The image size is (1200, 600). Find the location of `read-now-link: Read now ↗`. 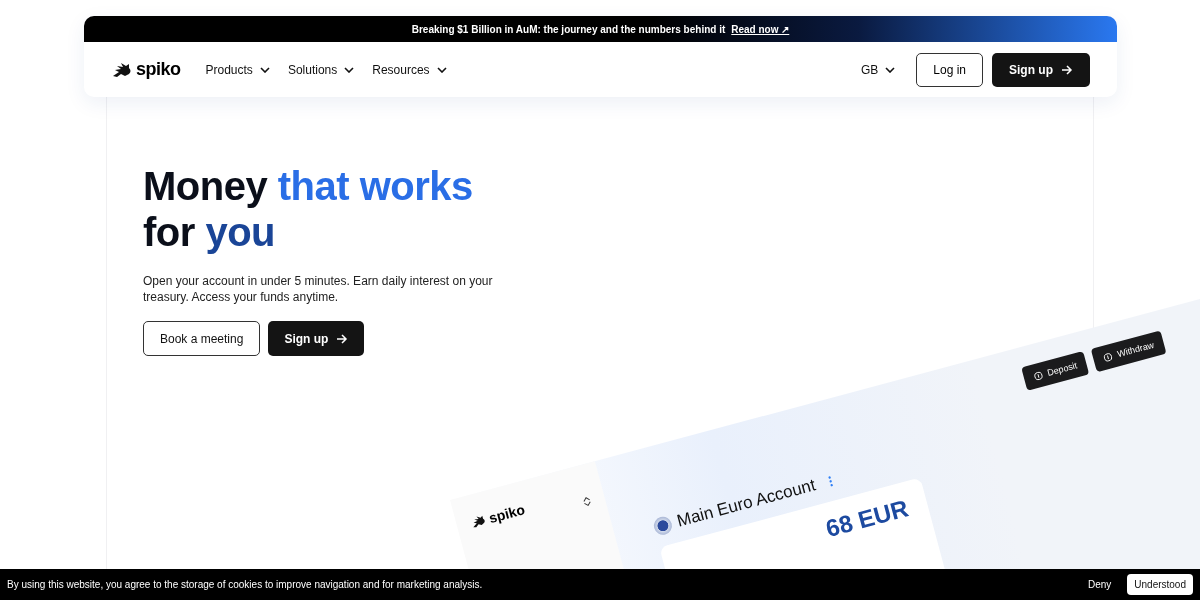

read-now-link: Read now ↗ is located at coordinates (760, 29).